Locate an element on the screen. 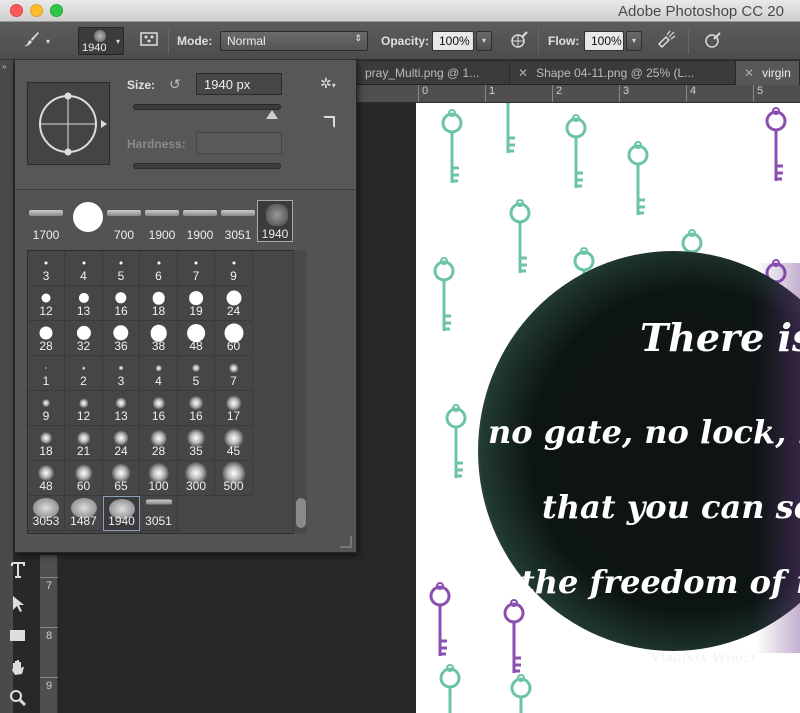 This screenshot has width=800, height=713. brush-preset-cell: 36 is located at coordinates (121, 338).